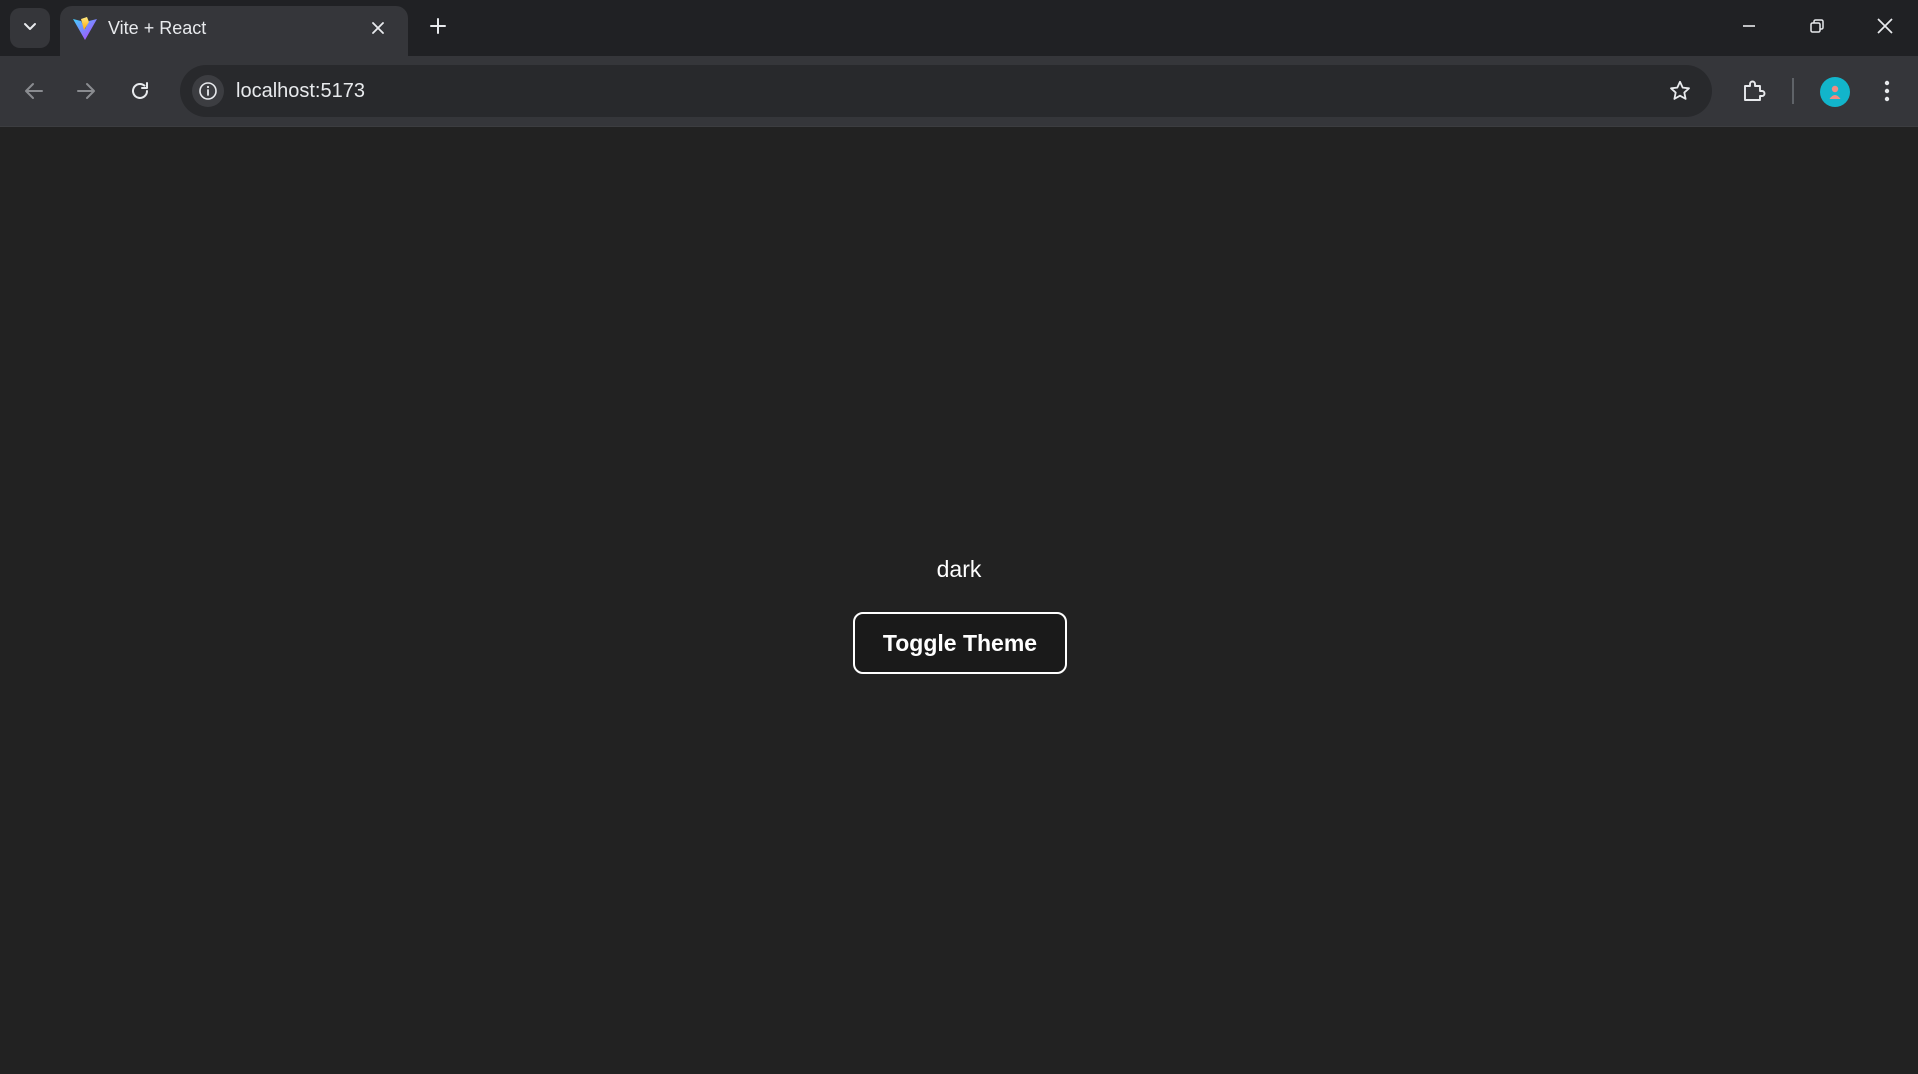 This screenshot has height=1074, width=1918. What do you see at coordinates (300, 91) in the screenshot?
I see `url-text: localhost:5173` at bounding box center [300, 91].